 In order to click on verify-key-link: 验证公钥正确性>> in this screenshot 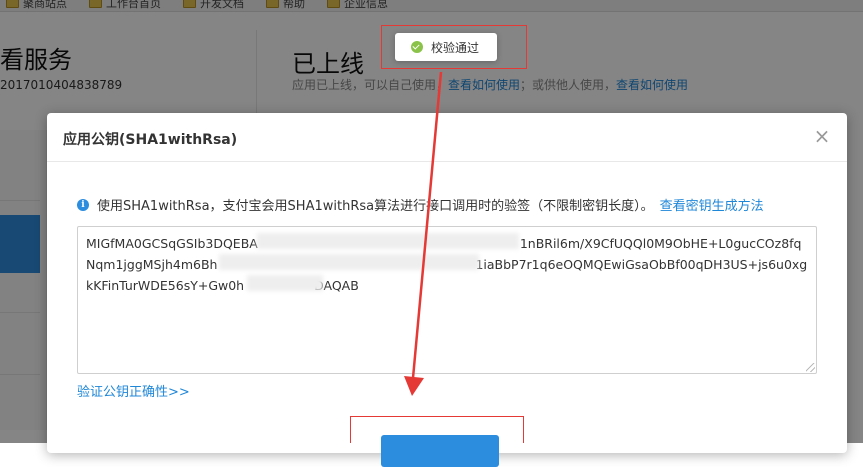, I will do `click(133, 390)`.